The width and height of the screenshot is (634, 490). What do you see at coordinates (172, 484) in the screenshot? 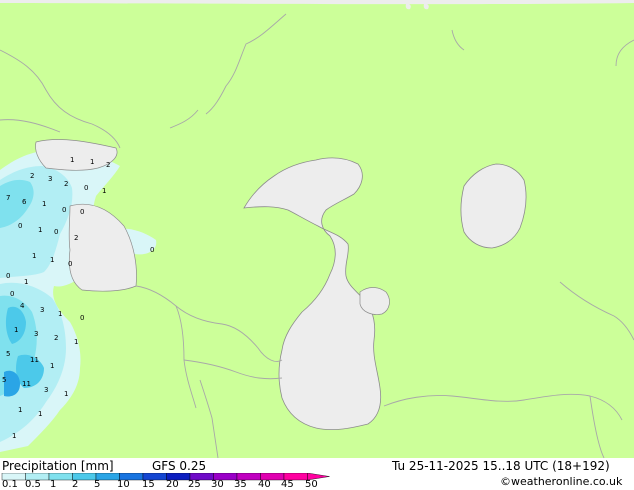
I see `scale-label: 20` at bounding box center [172, 484].